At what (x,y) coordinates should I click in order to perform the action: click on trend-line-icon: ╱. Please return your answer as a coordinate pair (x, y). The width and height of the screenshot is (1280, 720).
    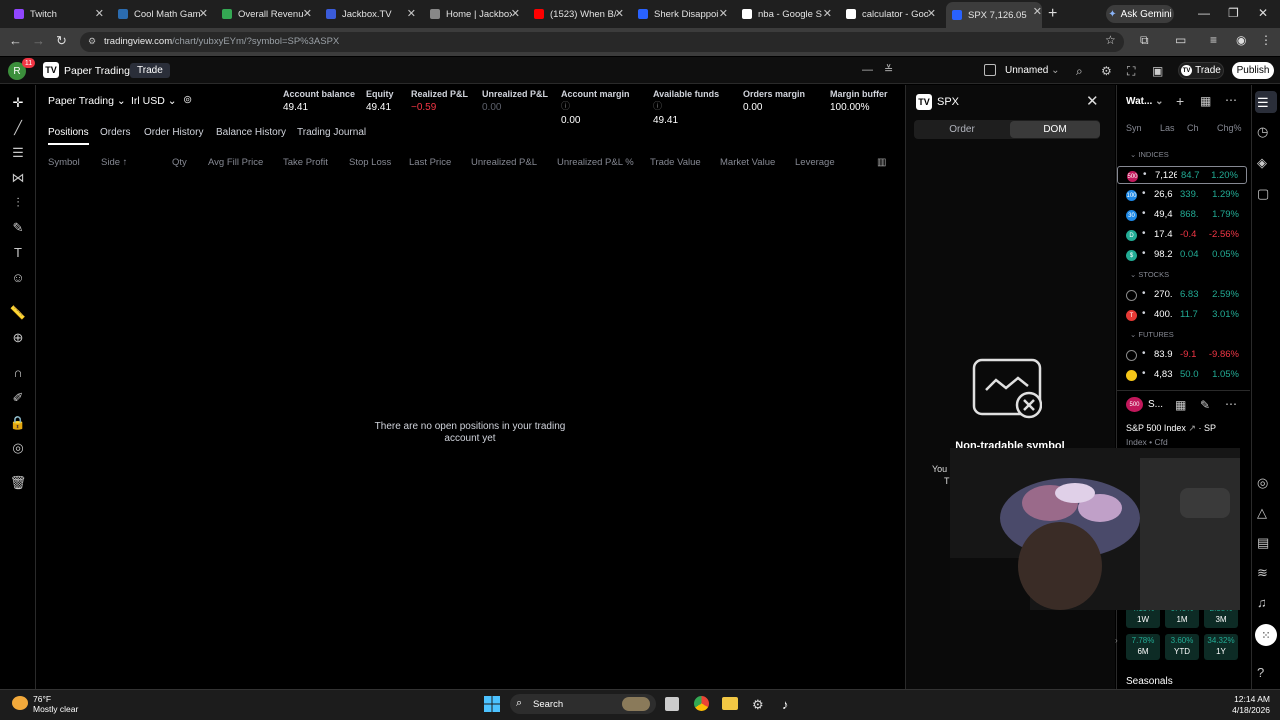
    Looking at the image, I should click on (18, 128).